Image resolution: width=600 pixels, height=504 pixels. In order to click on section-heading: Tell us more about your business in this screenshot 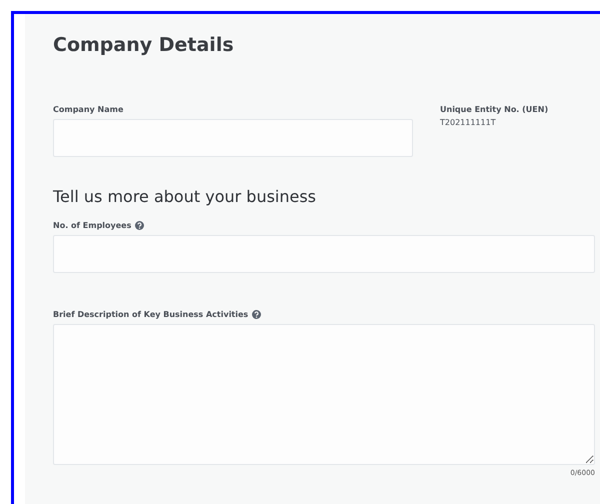, I will do `click(185, 196)`.